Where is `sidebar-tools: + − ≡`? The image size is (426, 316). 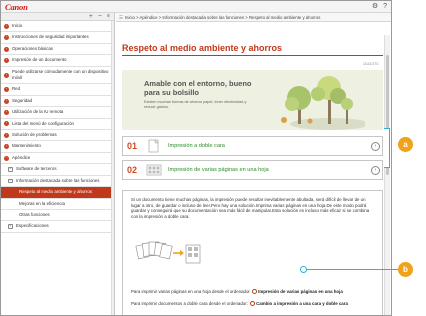 sidebar-tools: + − ≡ is located at coordinates (57, 17).